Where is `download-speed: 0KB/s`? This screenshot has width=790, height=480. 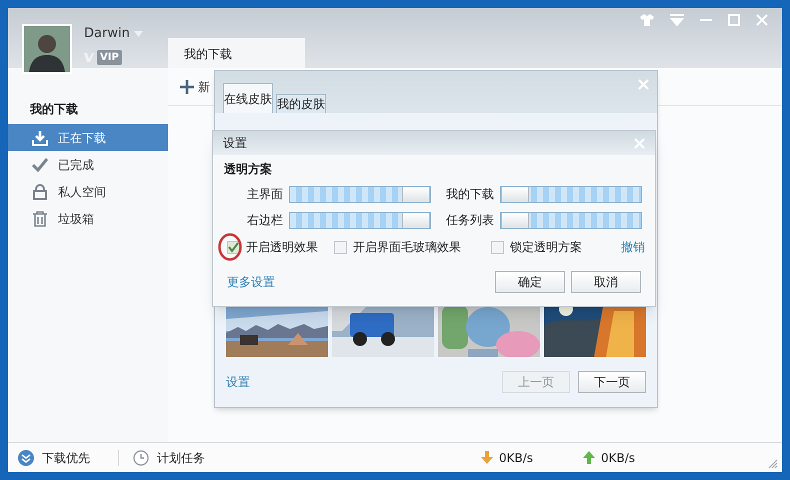
download-speed: 0KB/s is located at coordinates (516, 458).